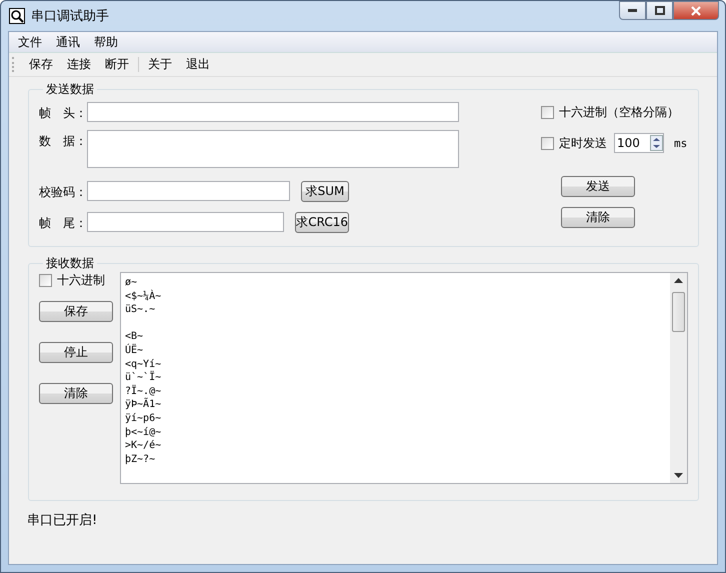 Image resolution: width=726 pixels, height=573 pixels. I want to click on field-label: 数 据：, so click(63, 141).